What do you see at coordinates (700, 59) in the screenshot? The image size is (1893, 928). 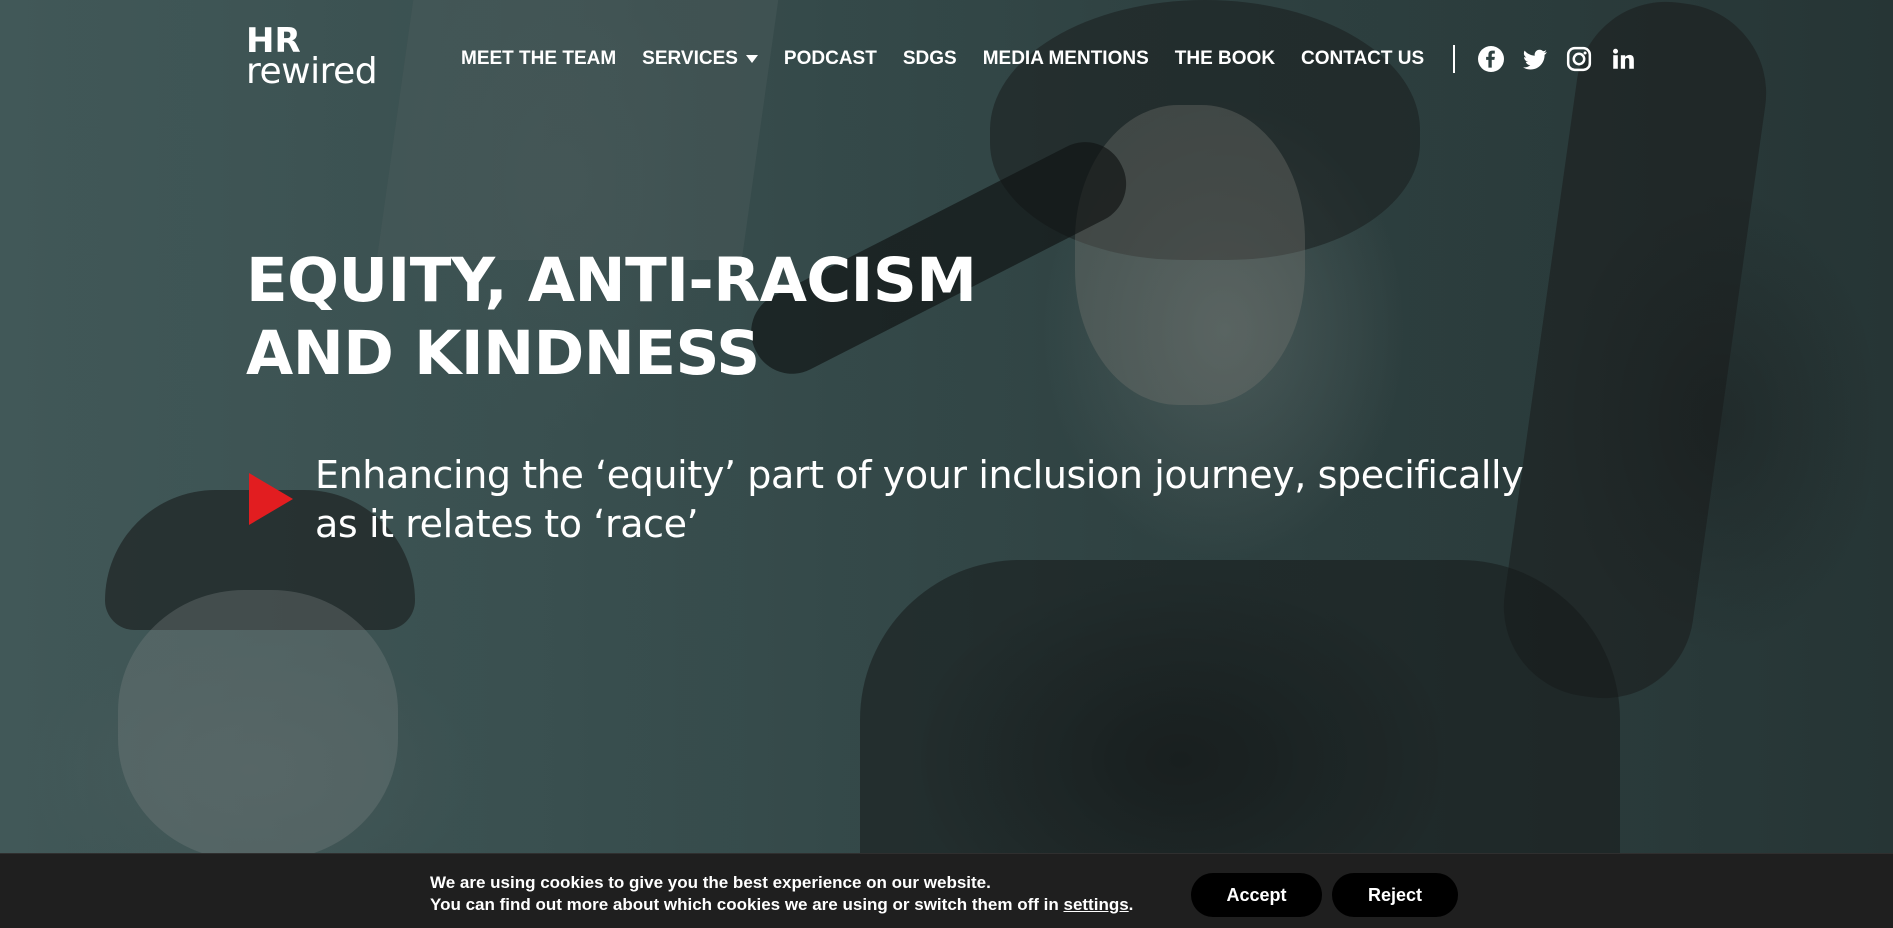 I see `nav-services: SERVICES` at bounding box center [700, 59].